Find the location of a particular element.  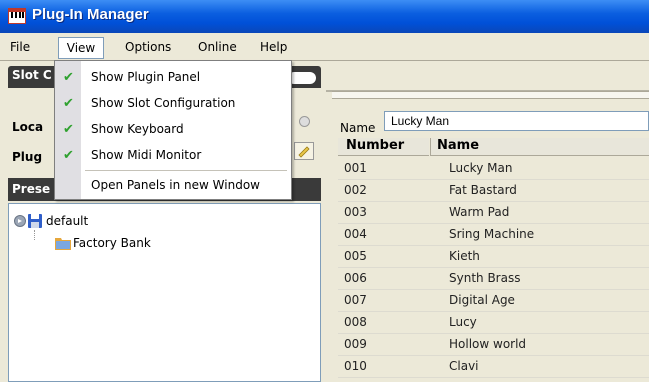

column-header-name: Name is located at coordinates (539, 147).